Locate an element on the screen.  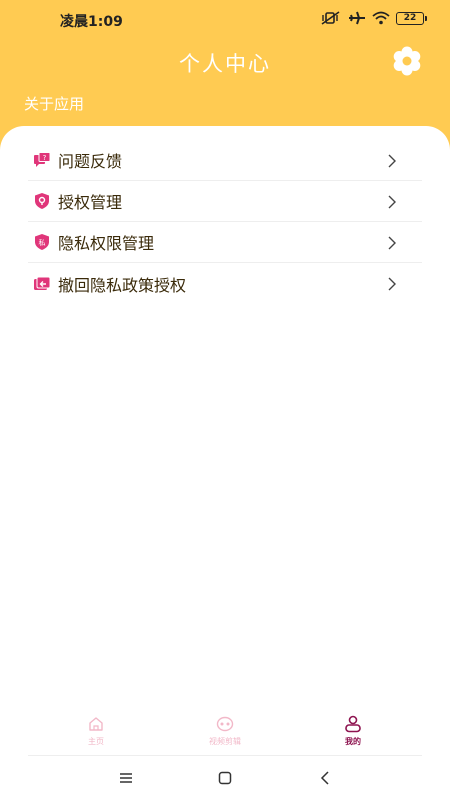
system-nav-bar is located at coordinates (225, 778).